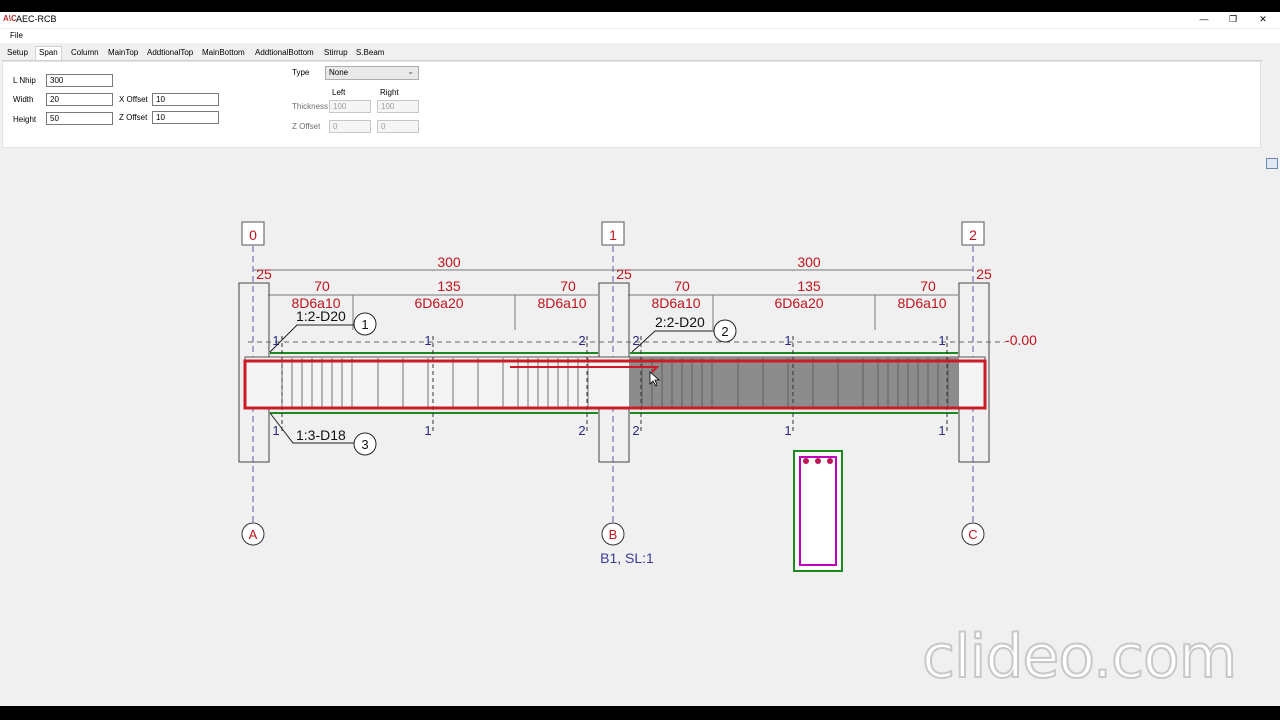 The width and height of the screenshot is (1280, 720). What do you see at coordinates (724, 331) in the screenshot?
I see `rebar-tag-number: 2` at bounding box center [724, 331].